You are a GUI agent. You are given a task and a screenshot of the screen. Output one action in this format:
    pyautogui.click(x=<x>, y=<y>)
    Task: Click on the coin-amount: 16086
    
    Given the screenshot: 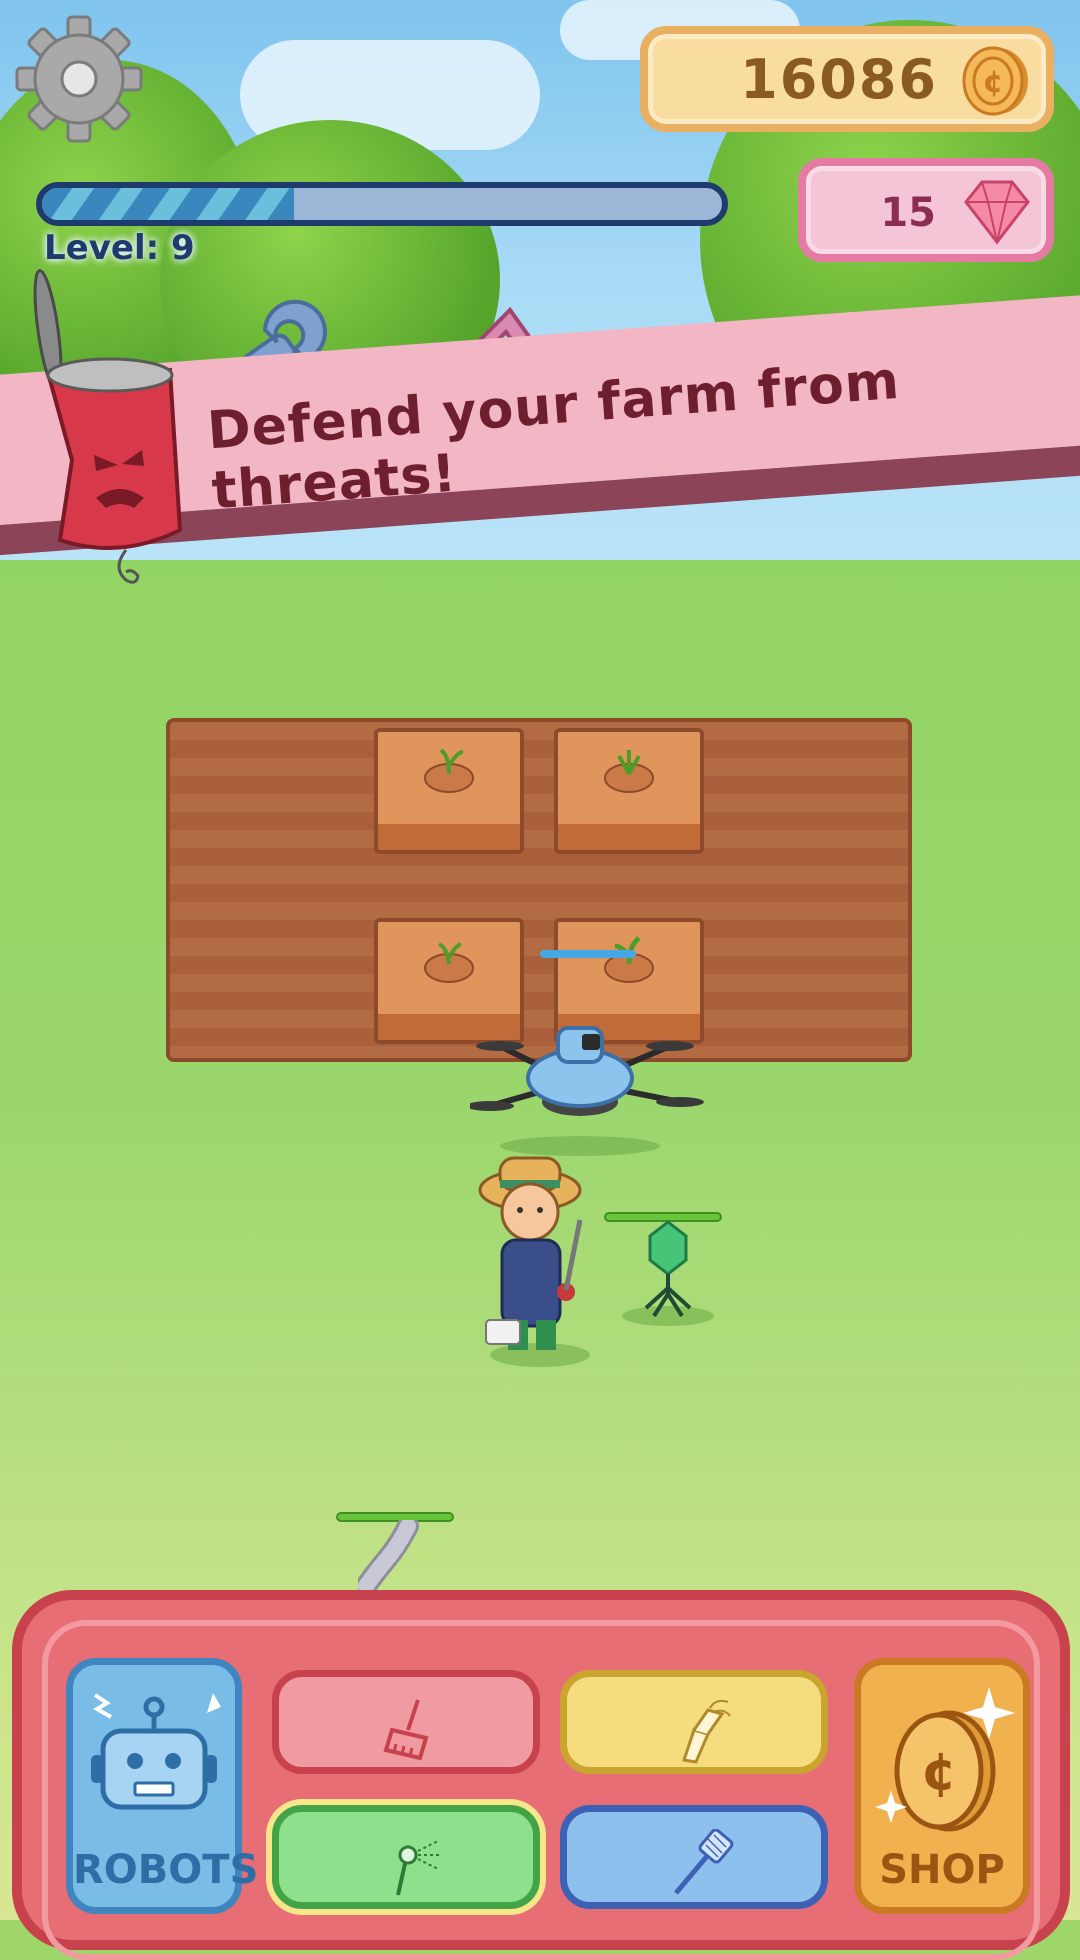 What is the action you would take?
    pyautogui.click(x=839, y=79)
    